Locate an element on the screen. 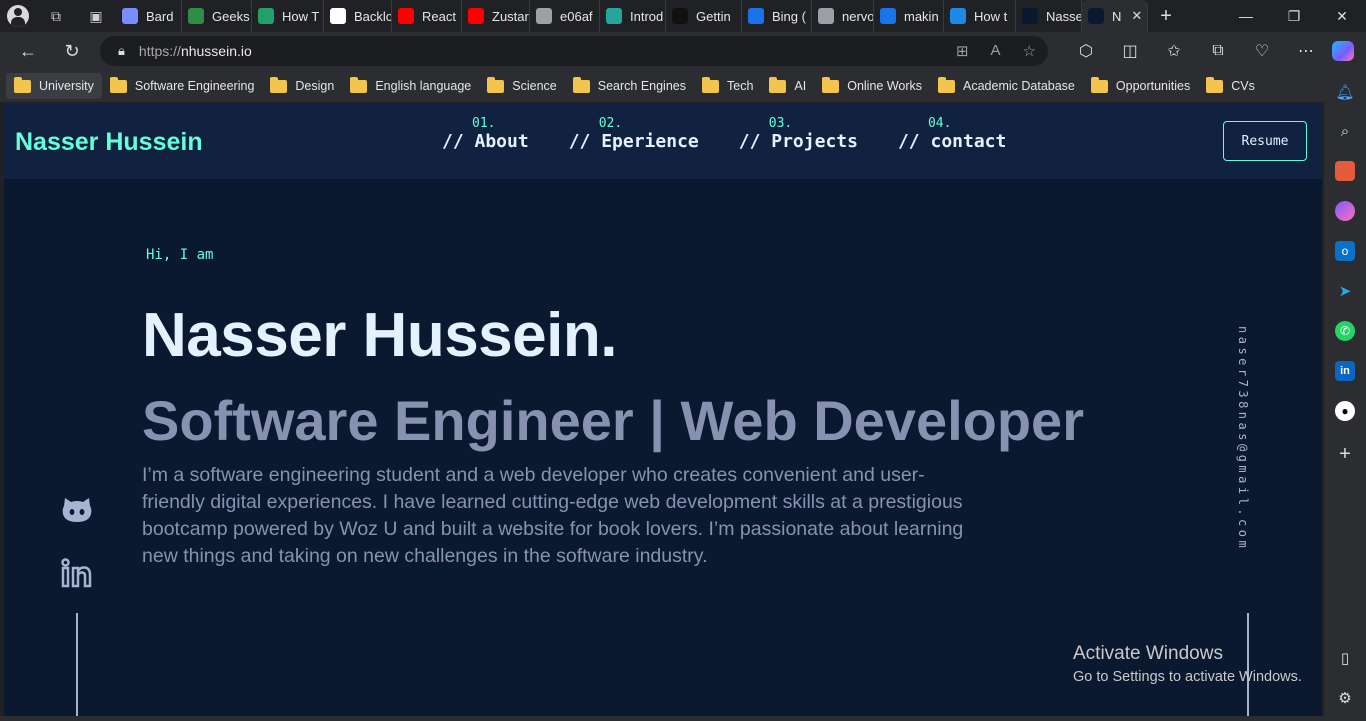 Image resolution: width=1366 pixels, height=721 pixels. browser-tab: Zustar is located at coordinates (496, 16).